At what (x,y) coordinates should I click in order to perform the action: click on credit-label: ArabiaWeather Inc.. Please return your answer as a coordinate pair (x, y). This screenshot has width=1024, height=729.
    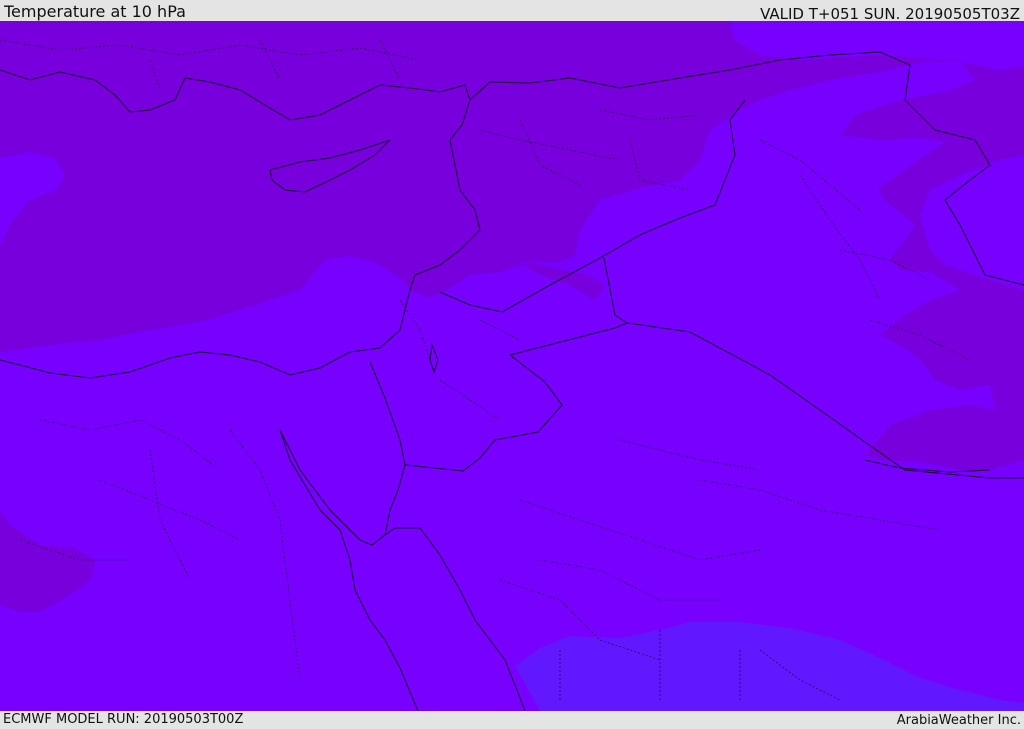
    Looking at the image, I should click on (958, 720).